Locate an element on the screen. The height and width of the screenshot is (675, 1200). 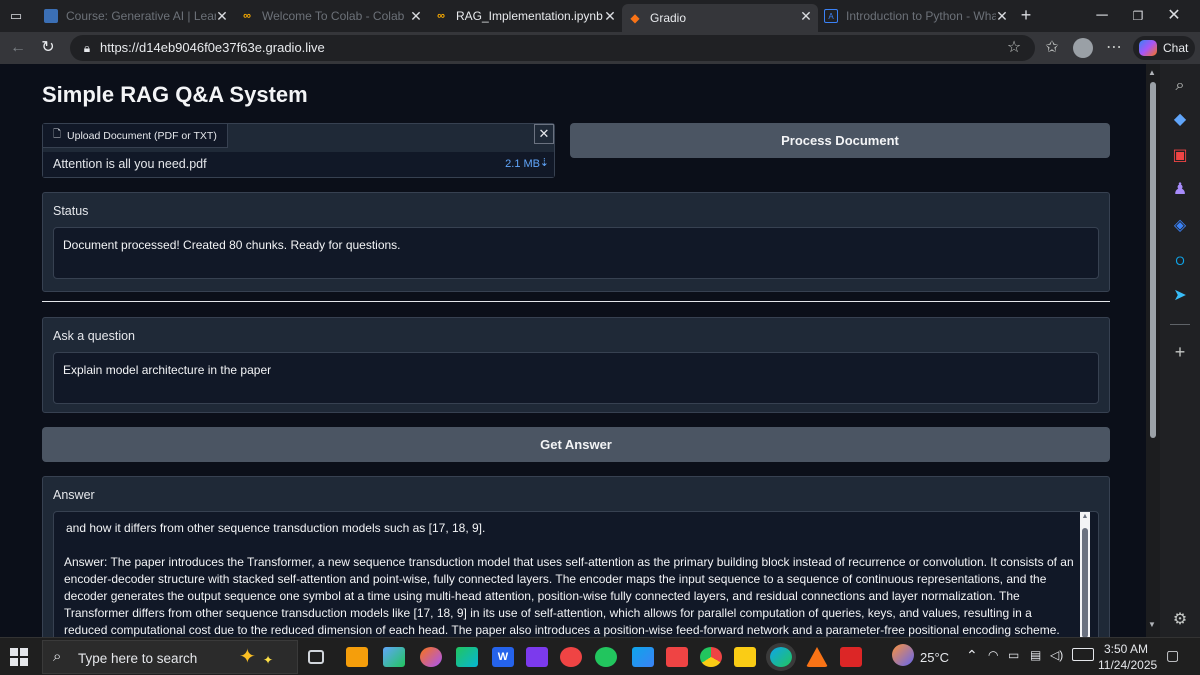
file-size-link: 2.1 MB is located at coordinates (522, 164).